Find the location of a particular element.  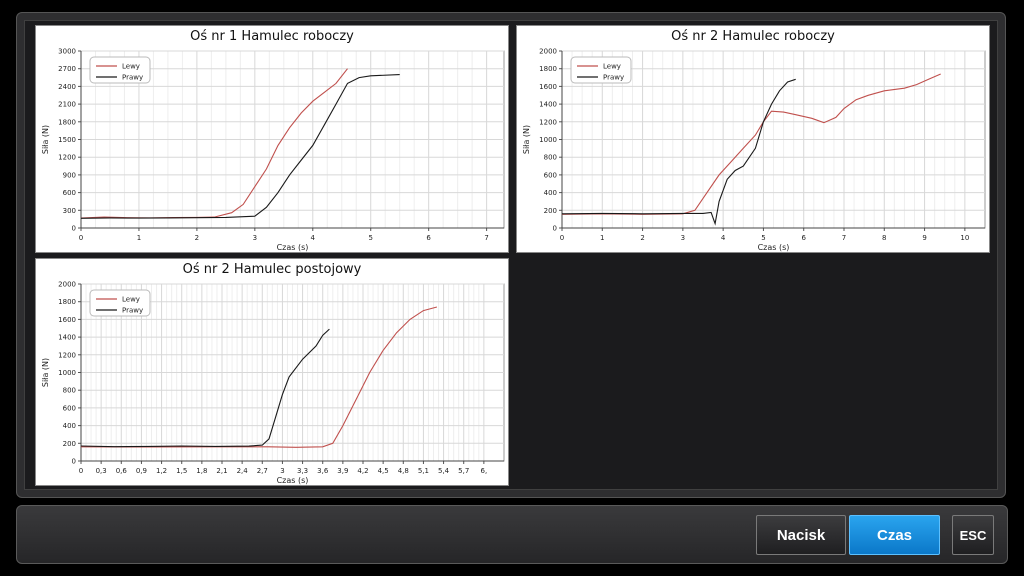

x-tick-label: 0,3 is located at coordinates (101, 471).